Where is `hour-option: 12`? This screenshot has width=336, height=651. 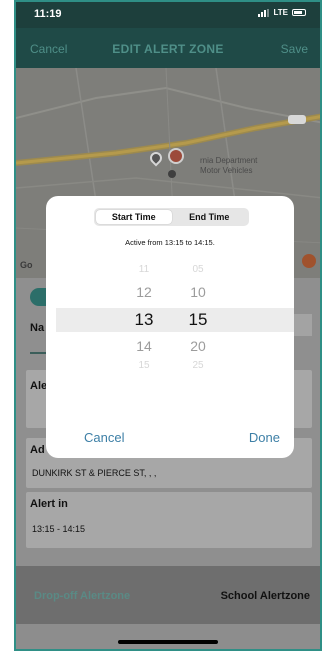
hour-option: 12 is located at coordinates (144, 292).